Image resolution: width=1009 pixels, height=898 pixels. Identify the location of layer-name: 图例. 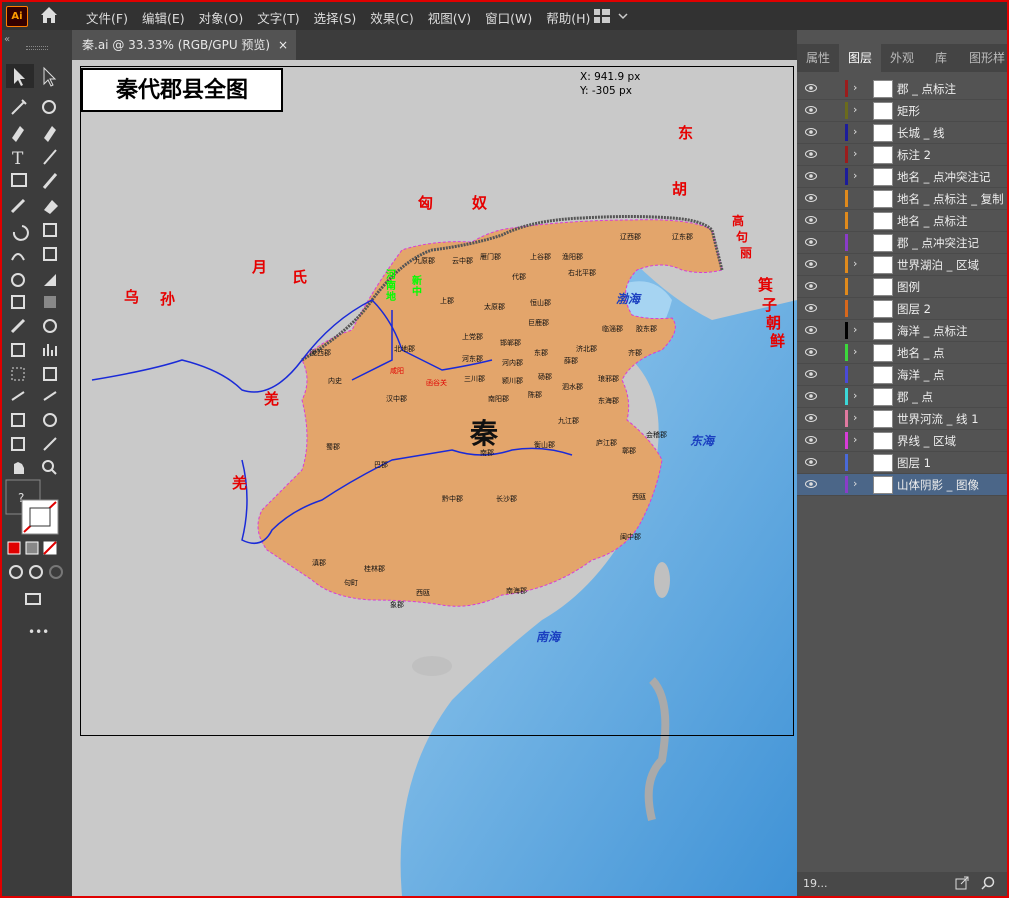
(908, 287).